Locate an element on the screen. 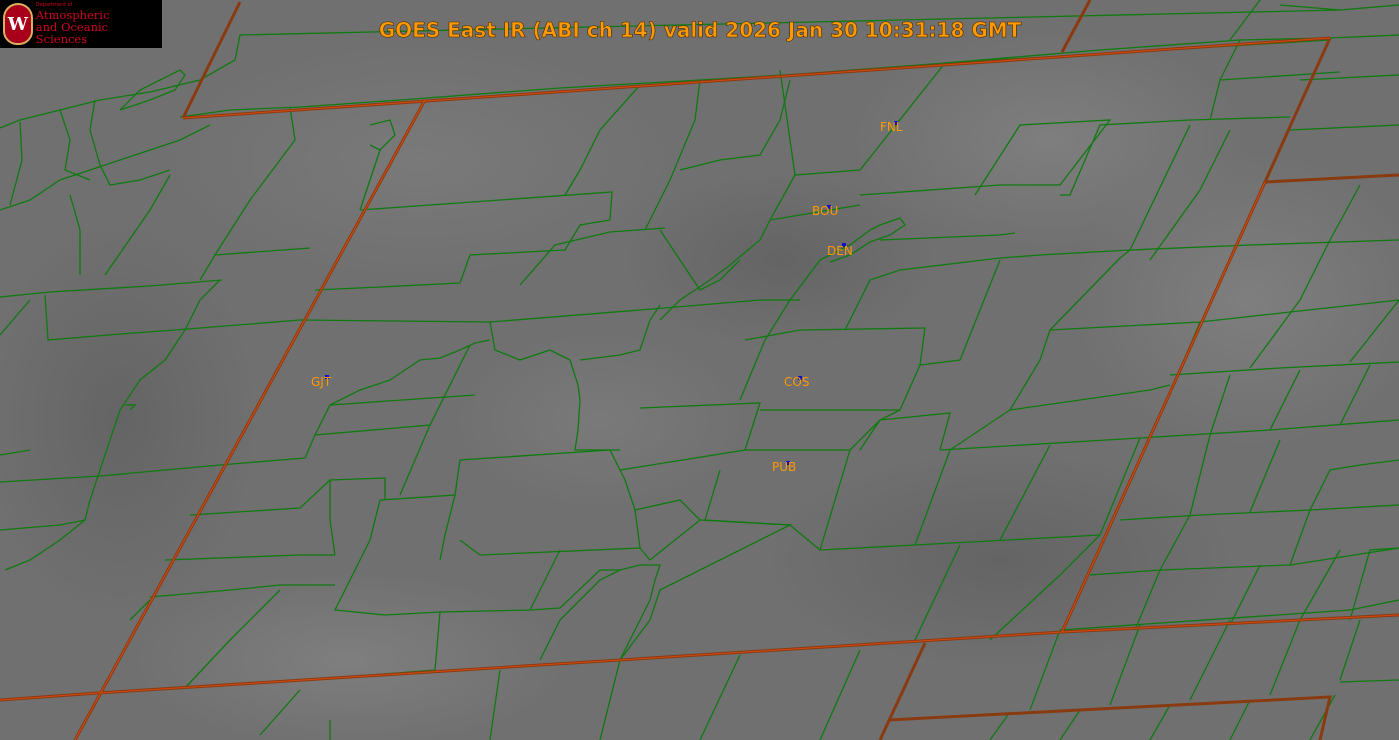 This screenshot has height=740, width=1399. station-den: DEN is located at coordinates (840, 250).